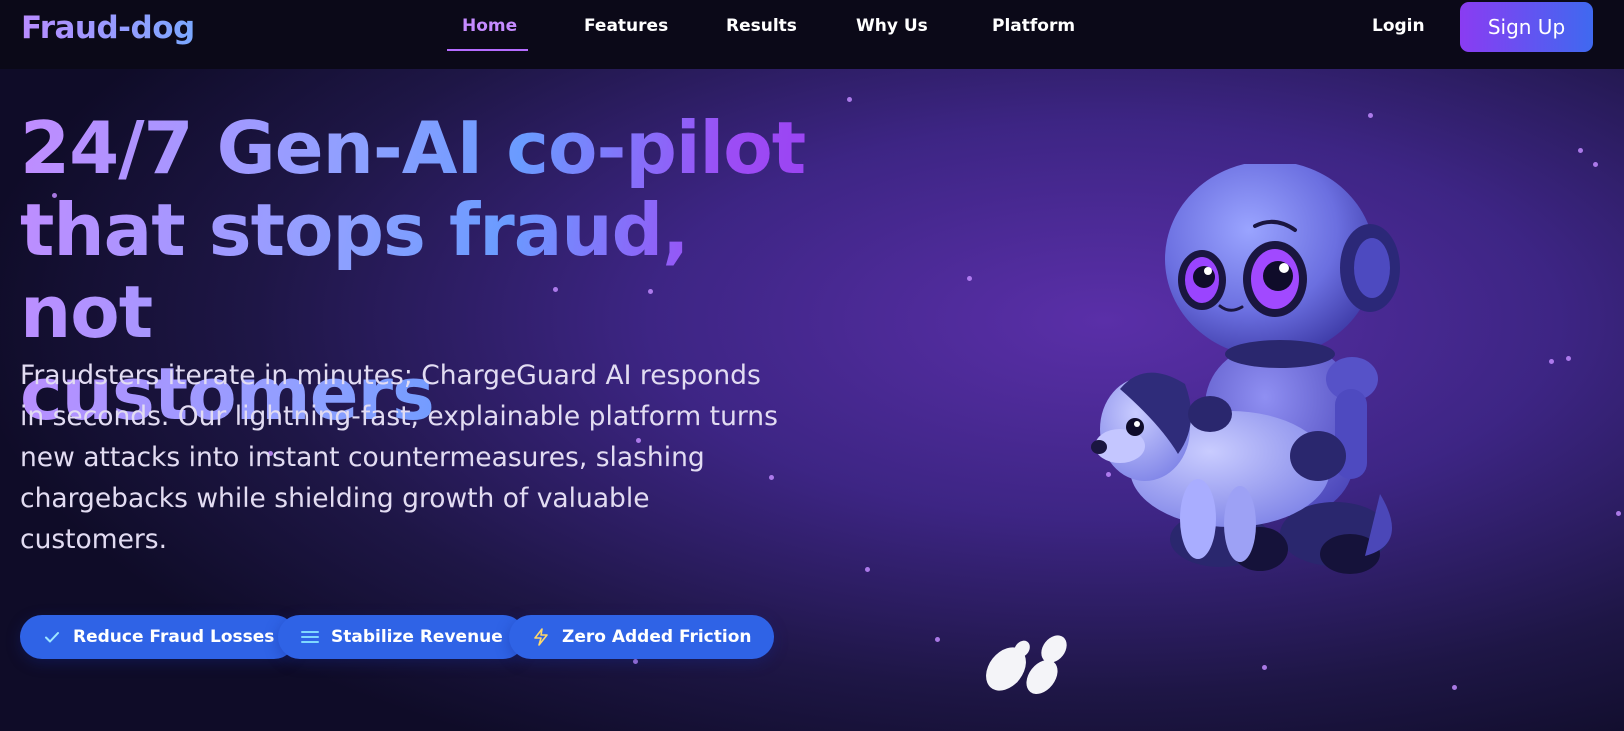 This screenshot has width=1624, height=731. I want to click on pill-label: Reduce Fraud Losses, so click(174, 637).